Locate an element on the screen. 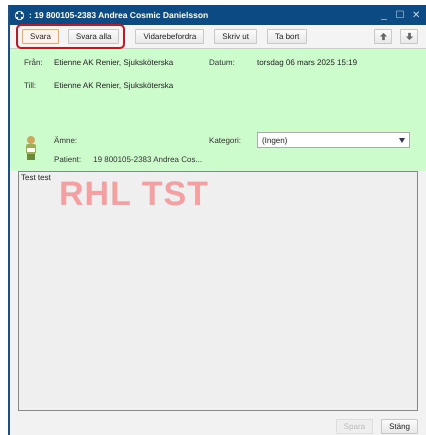  footer-button: Stäng is located at coordinates (399, 426).